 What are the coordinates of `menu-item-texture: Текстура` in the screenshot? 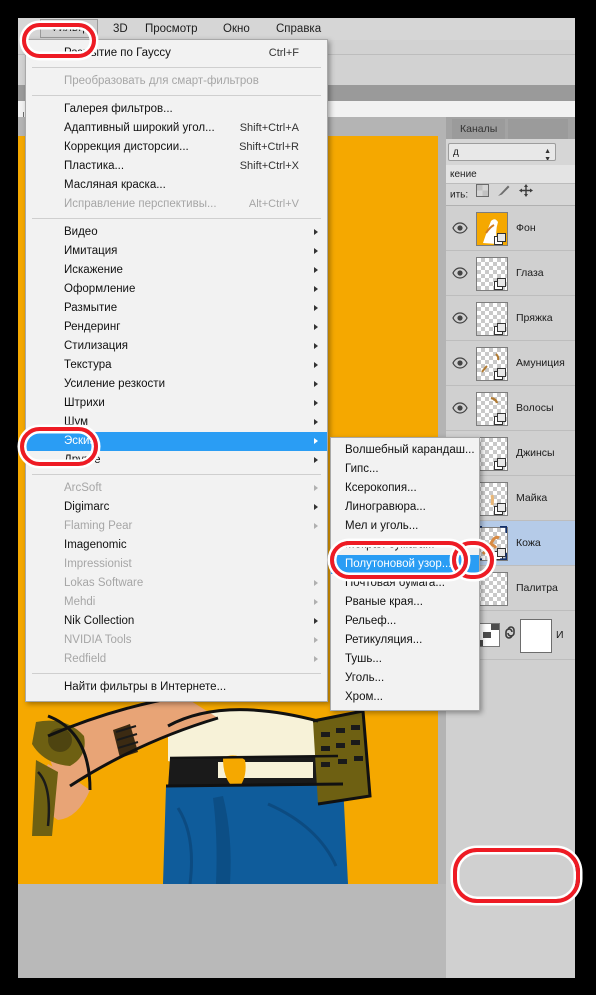 It's located at (176, 365).